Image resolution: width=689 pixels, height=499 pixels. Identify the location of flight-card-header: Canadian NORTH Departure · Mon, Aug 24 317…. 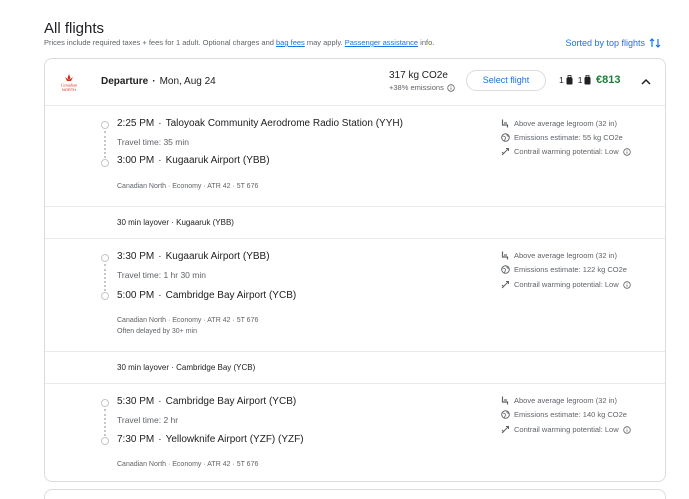
(355, 82).